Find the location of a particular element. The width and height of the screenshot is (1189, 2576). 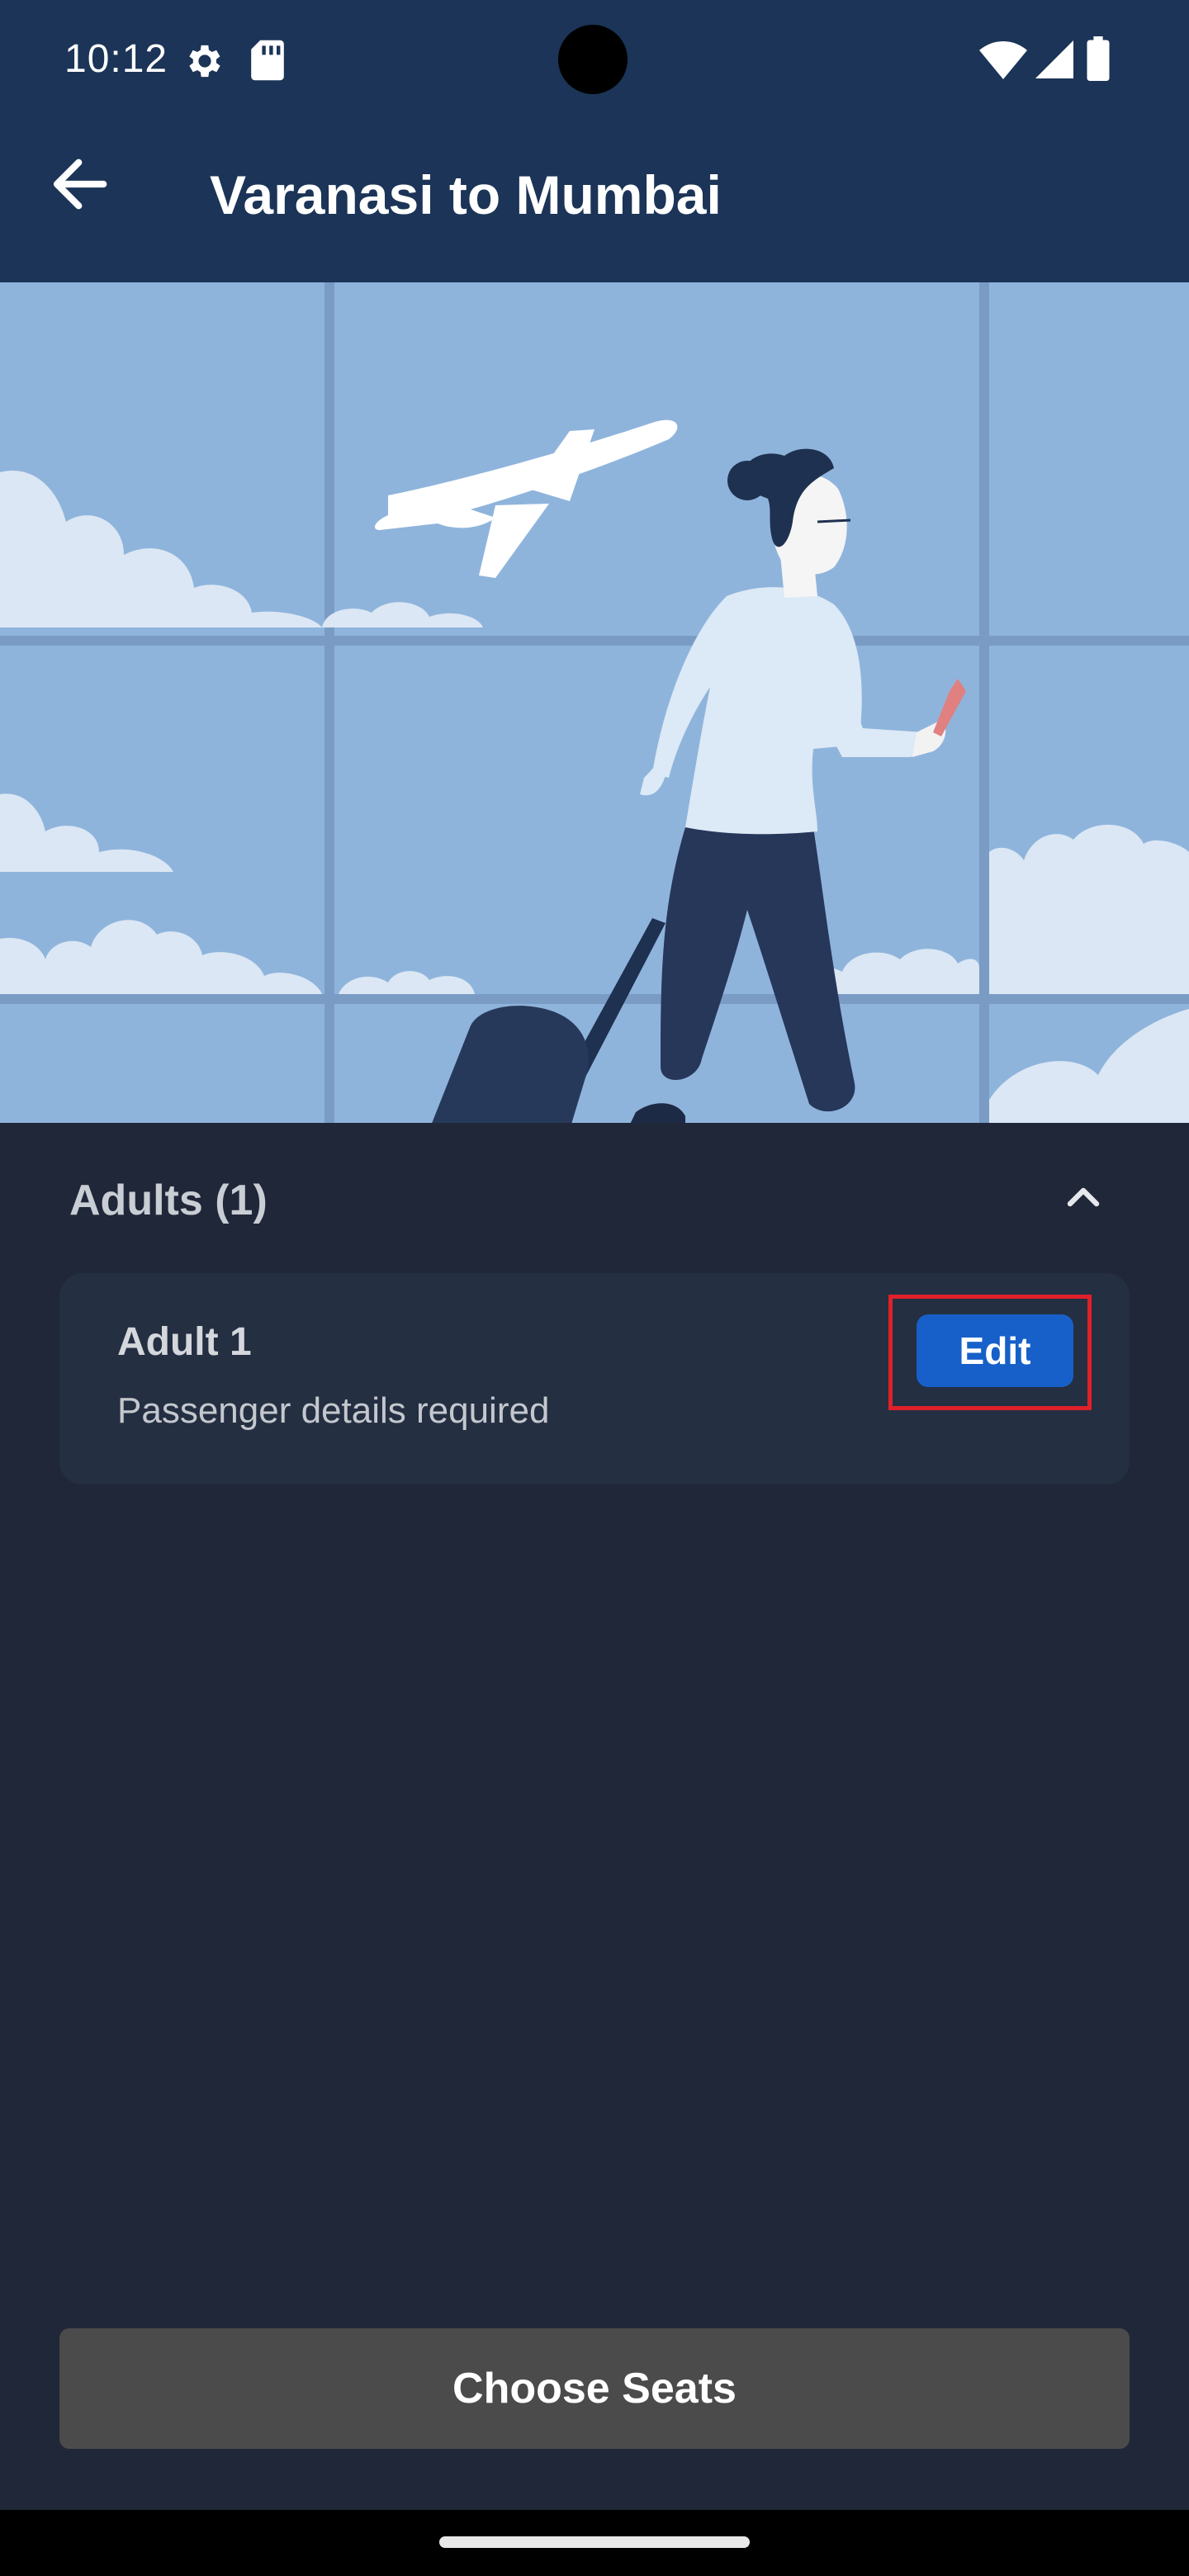

page-title: Varanasi to Mumbai is located at coordinates (466, 194).